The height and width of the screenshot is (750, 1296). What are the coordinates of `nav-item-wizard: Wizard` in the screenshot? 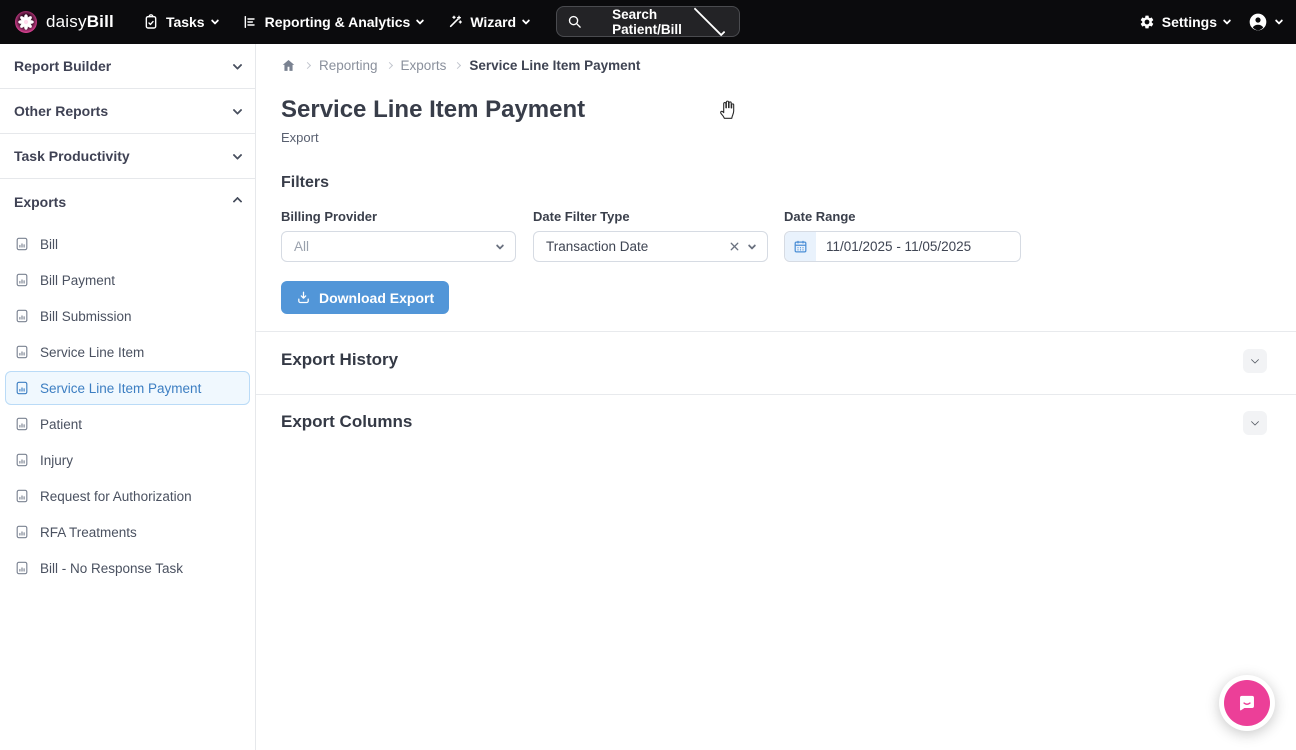 It's located at (488, 22).